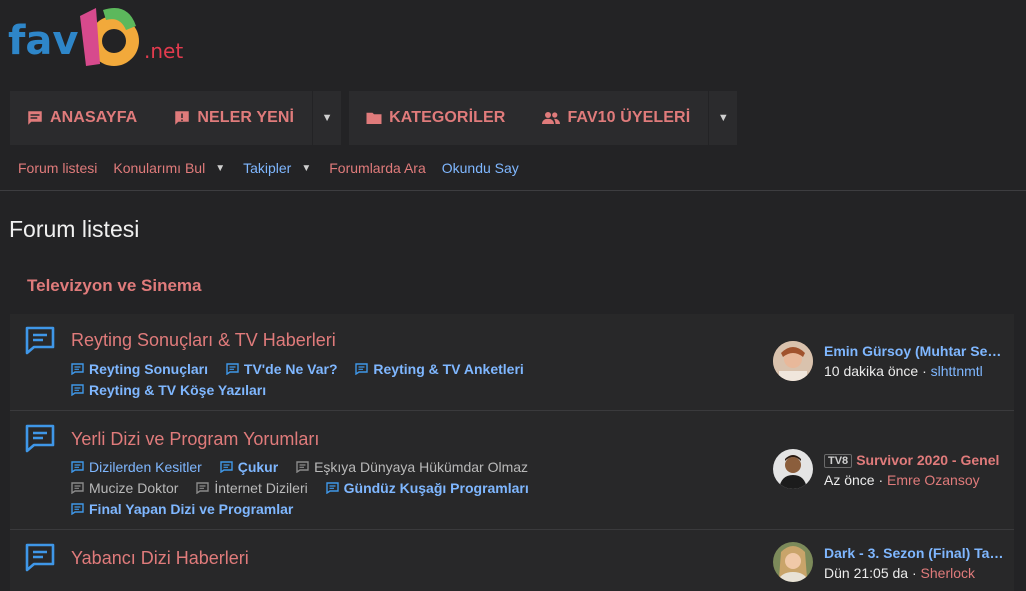 The width and height of the screenshot is (1026, 591). I want to click on sub-forum-link: Reyting Sonuçları, so click(139, 369).